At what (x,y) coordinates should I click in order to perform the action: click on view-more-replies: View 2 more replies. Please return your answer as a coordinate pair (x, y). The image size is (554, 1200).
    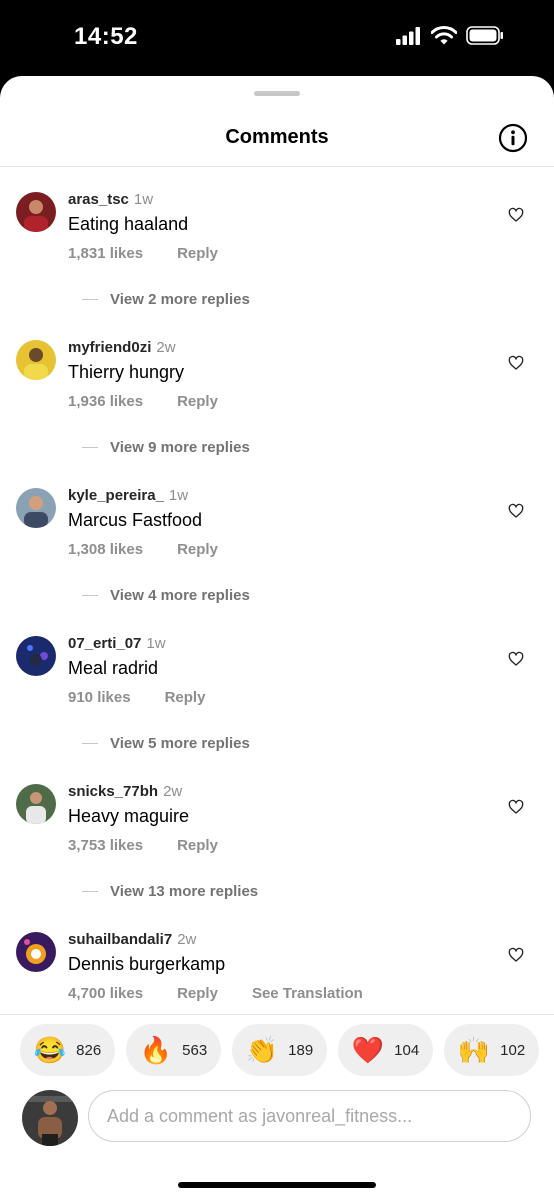
    Looking at the image, I should click on (166, 299).